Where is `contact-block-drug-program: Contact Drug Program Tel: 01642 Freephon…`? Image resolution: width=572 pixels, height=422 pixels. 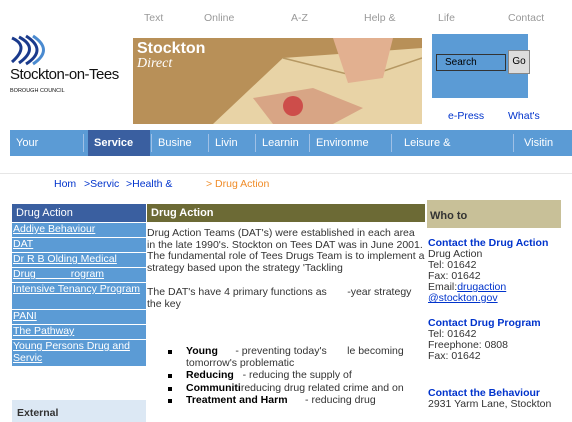 contact-block-drug-program: Contact Drug Program Tel: 01642 Freephon… is located at coordinates (500, 340).